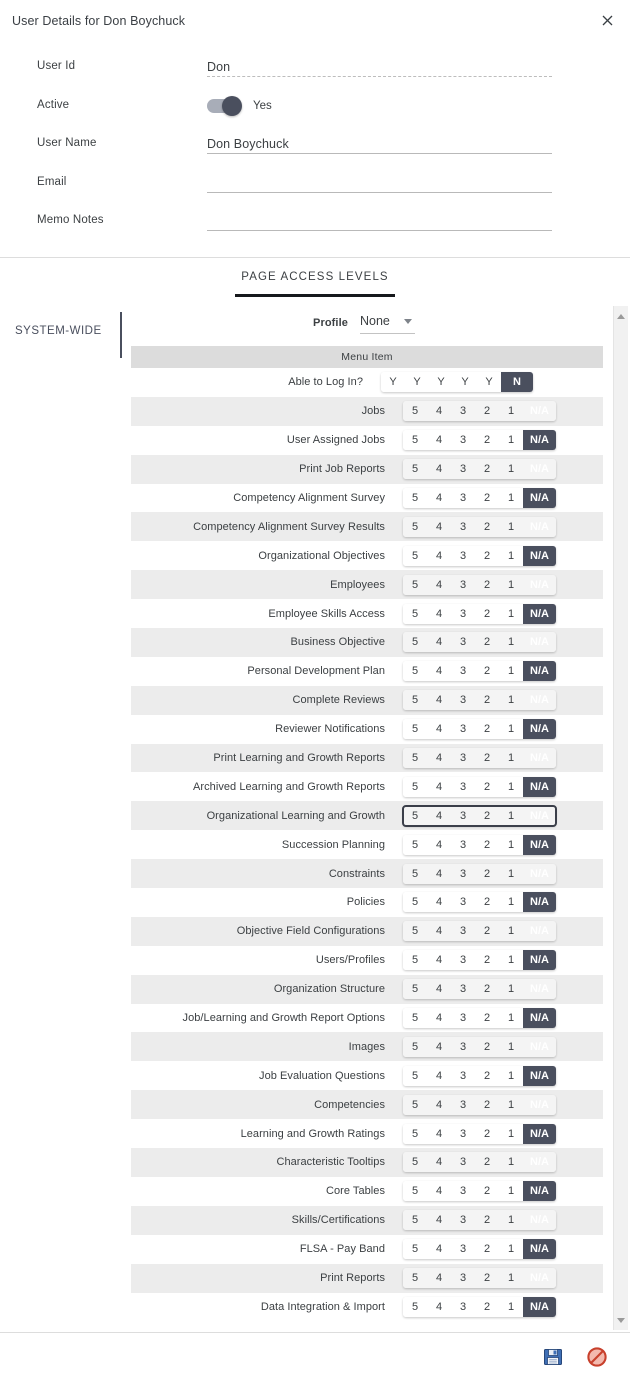  What do you see at coordinates (621, 1320) in the screenshot?
I see `scroll-down-arrow-icon` at bounding box center [621, 1320].